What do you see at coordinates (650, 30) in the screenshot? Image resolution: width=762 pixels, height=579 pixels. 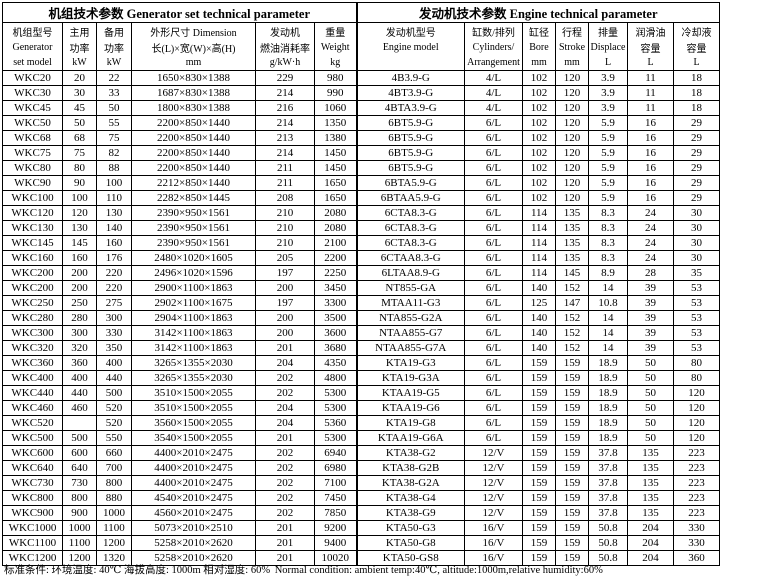 I see `header-oil: 润滑油` at bounding box center [650, 30].